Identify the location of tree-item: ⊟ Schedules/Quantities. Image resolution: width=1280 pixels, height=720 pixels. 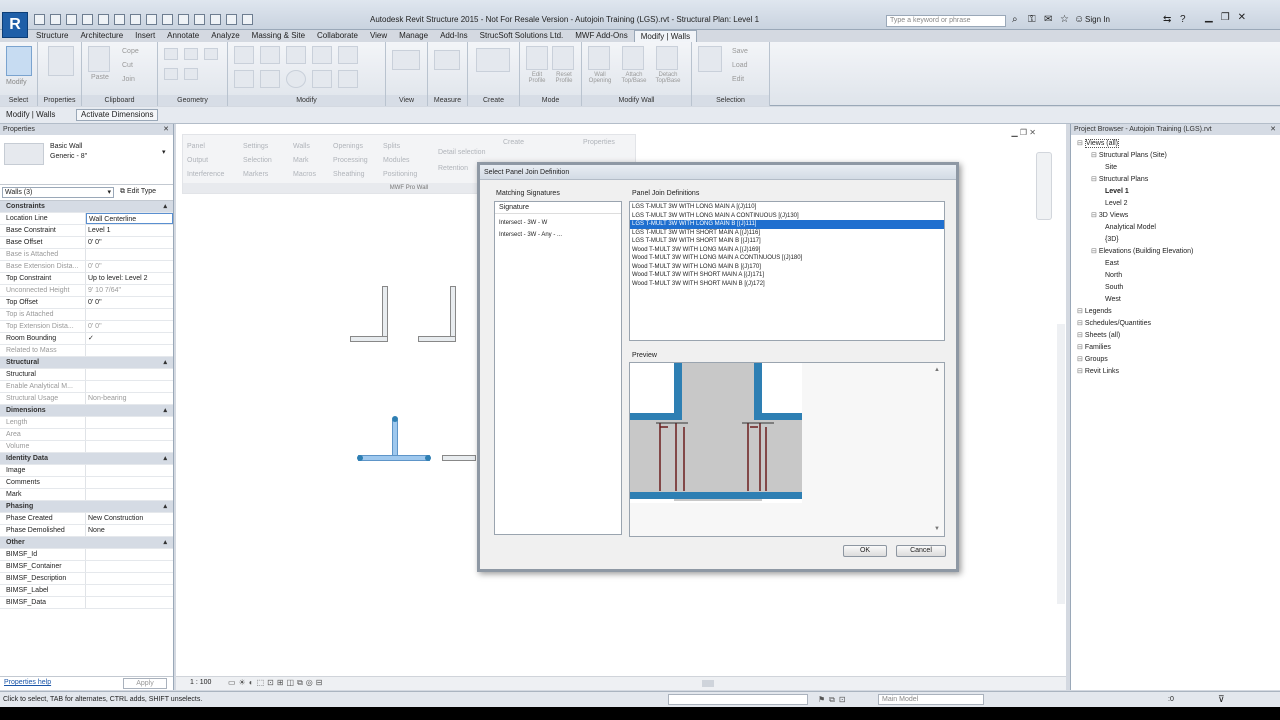
(1175, 324).